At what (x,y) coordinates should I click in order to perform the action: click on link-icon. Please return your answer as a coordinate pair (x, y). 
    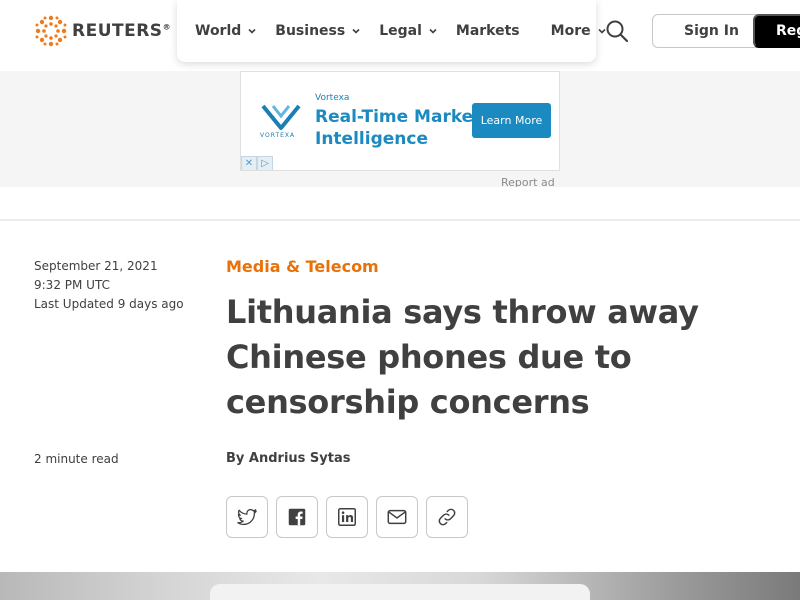
    Looking at the image, I should click on (447, 517).